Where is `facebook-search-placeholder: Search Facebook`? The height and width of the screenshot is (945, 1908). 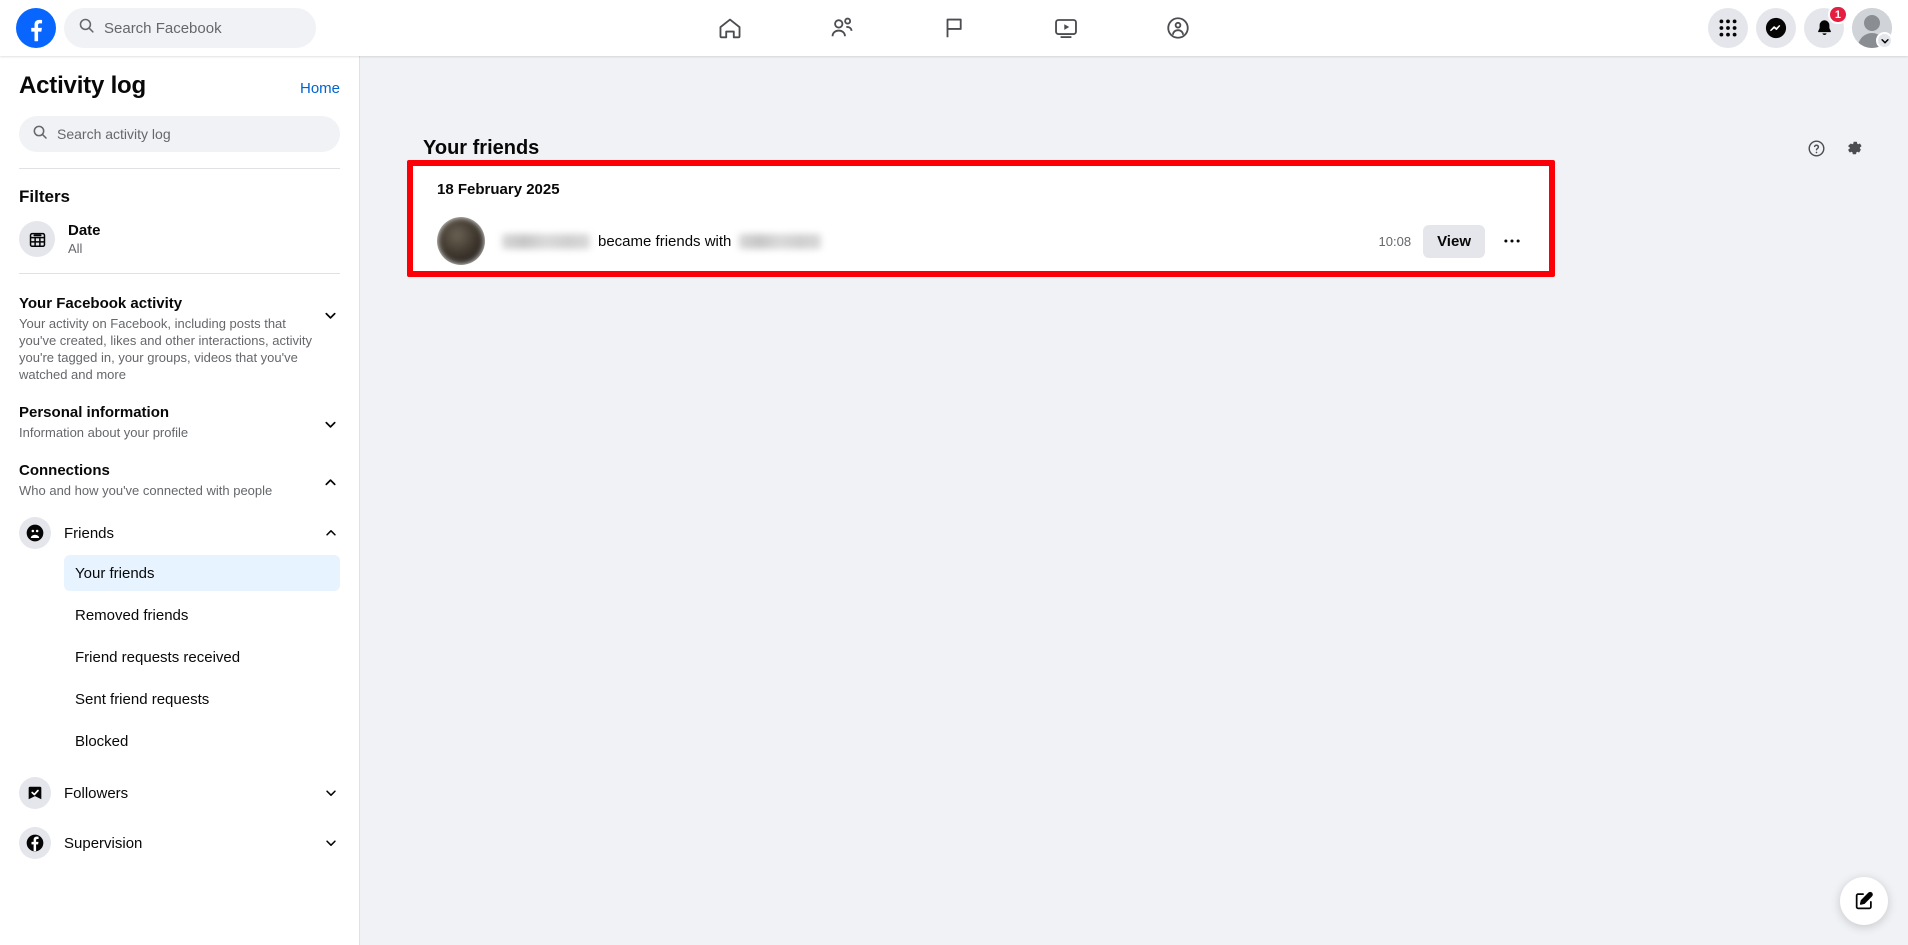
facebook-search-placeholder: Search Facebook is located at coordinates (163, 28).